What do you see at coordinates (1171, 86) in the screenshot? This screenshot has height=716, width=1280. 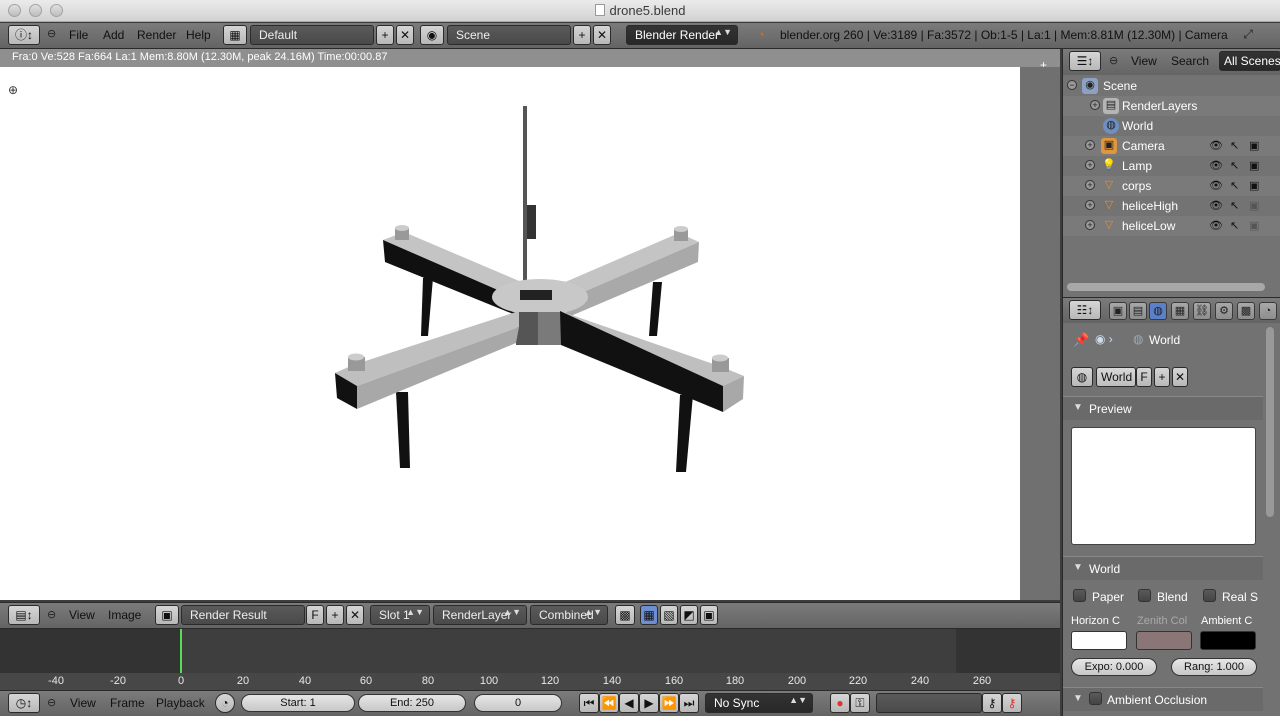 I see `outliner-row-scene: − ◉ Scene` at bounding box center [1171, 86].